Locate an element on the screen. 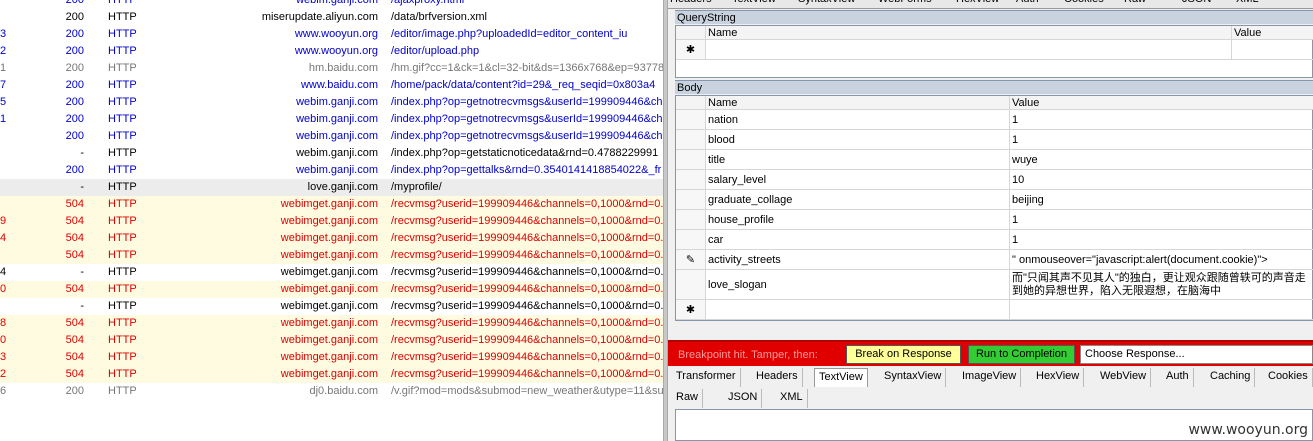  session-url: /ajaxproxy.html is located at coordinates (428, 3).